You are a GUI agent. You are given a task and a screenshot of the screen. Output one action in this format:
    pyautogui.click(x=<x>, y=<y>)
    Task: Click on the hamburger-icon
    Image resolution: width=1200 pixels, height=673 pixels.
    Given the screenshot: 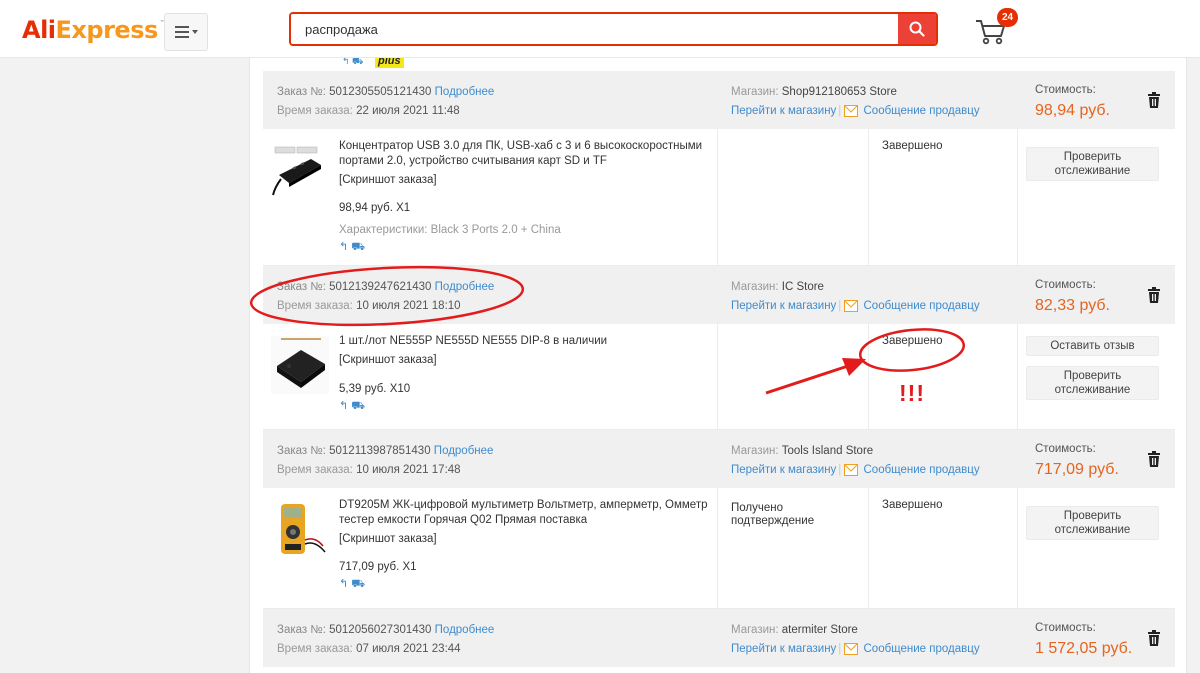 What is the action you would take?
    pyautogui.click(x=181, y=32)
    